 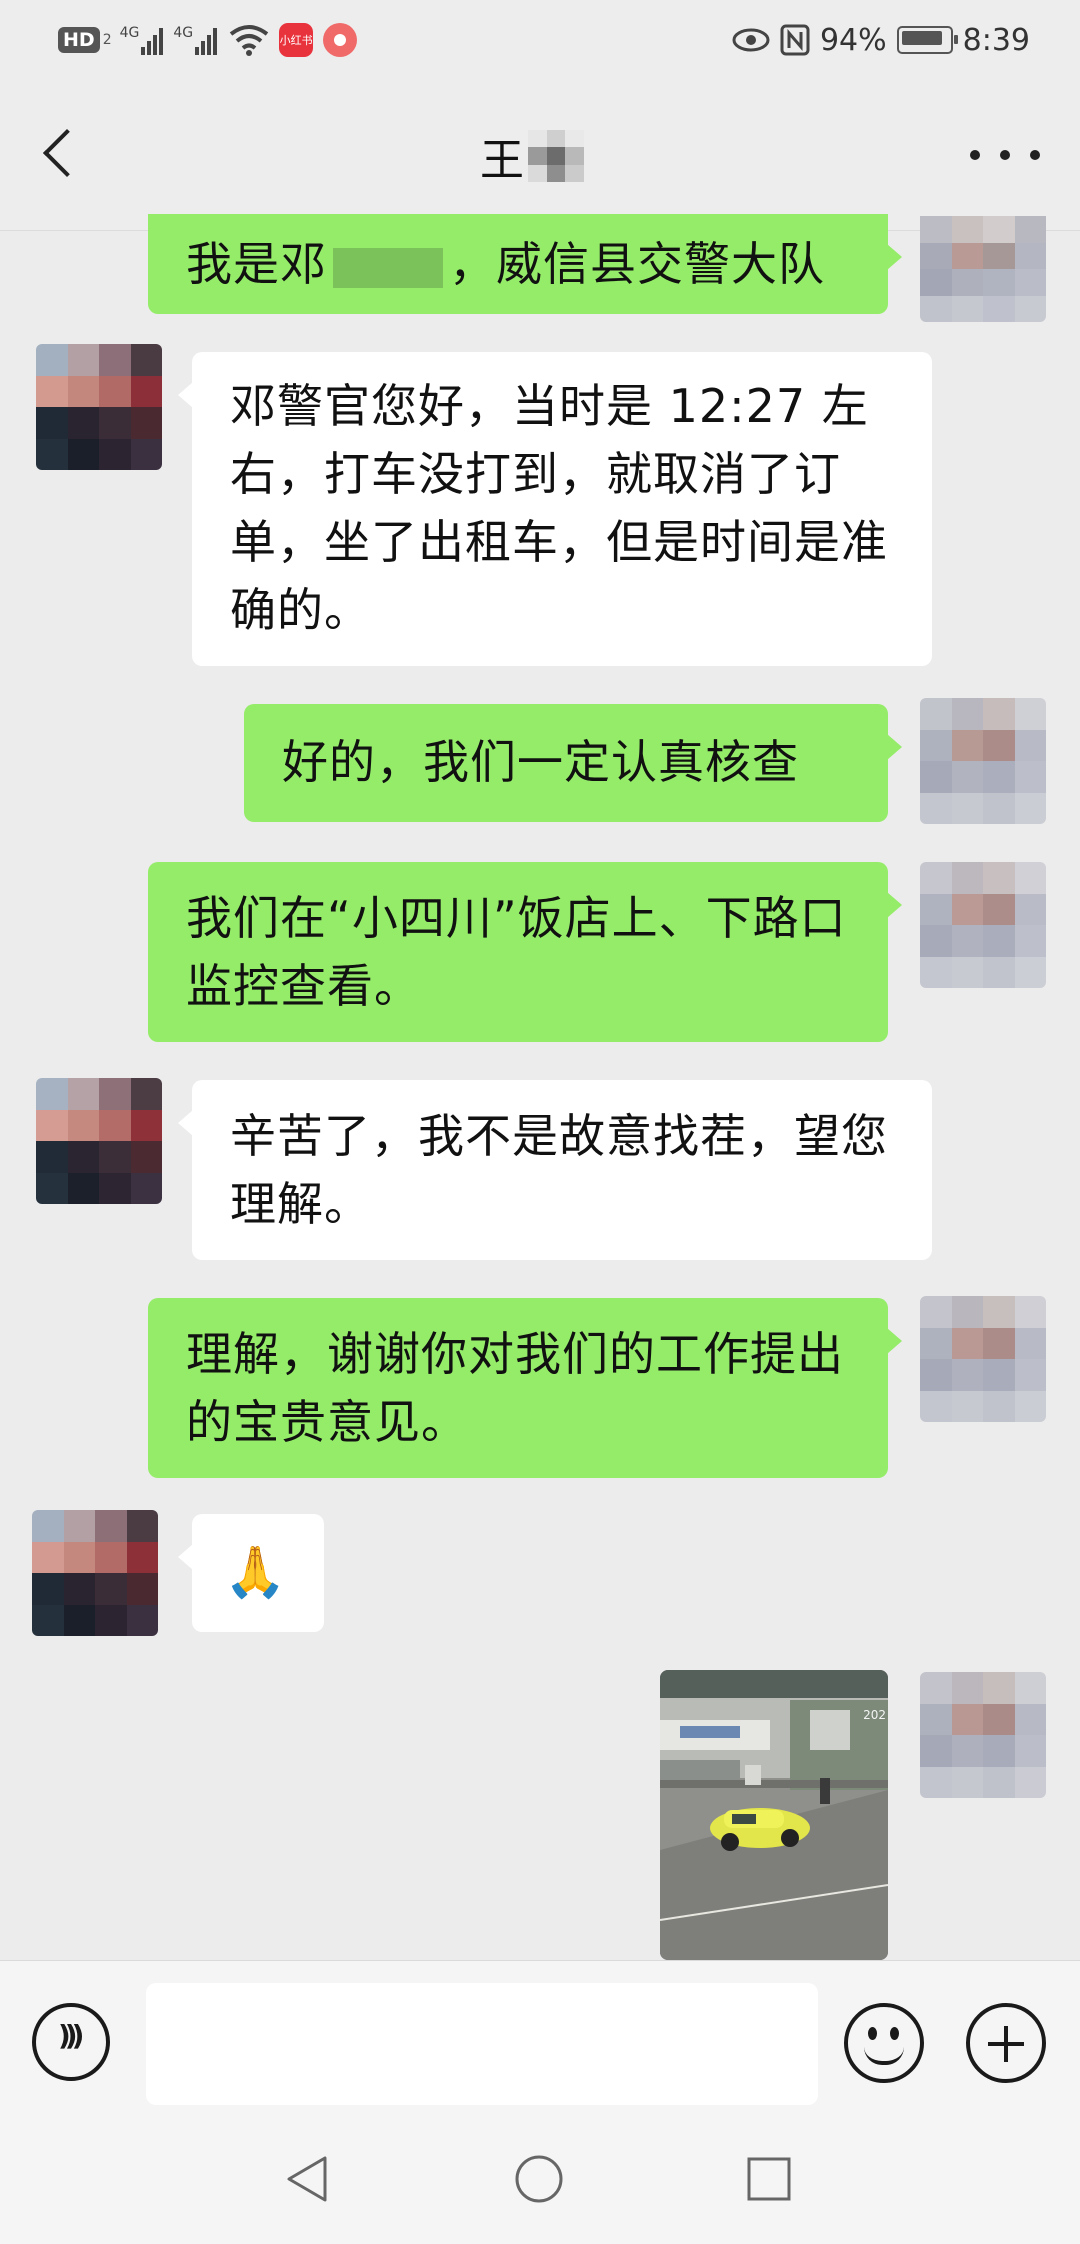 I want to click on chat-input-bar, so click(x=540, y=2035).